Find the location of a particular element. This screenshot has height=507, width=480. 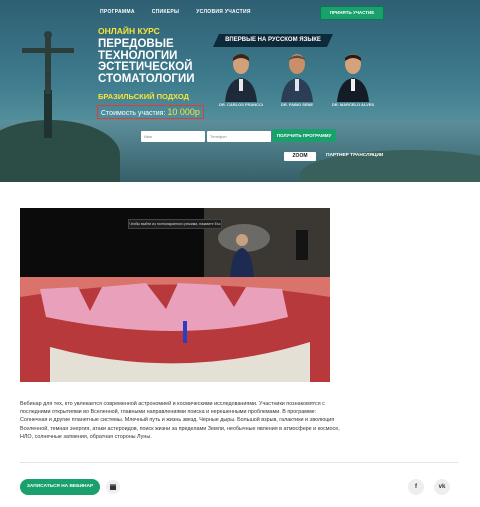

speaker-card: DR. FABIO SENE is located at coordinates (297, 78).